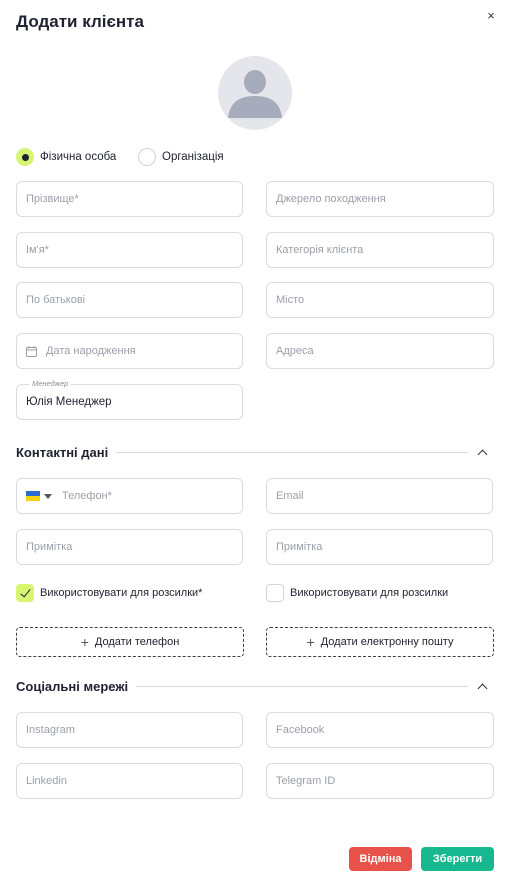 Image resolution: width=505 pixels, height=888 pixels. What do you see at coordinates (78, 157) in the screenshot?
I see `radio-person-label: Фізична особа` at bounding box center [78, 157].